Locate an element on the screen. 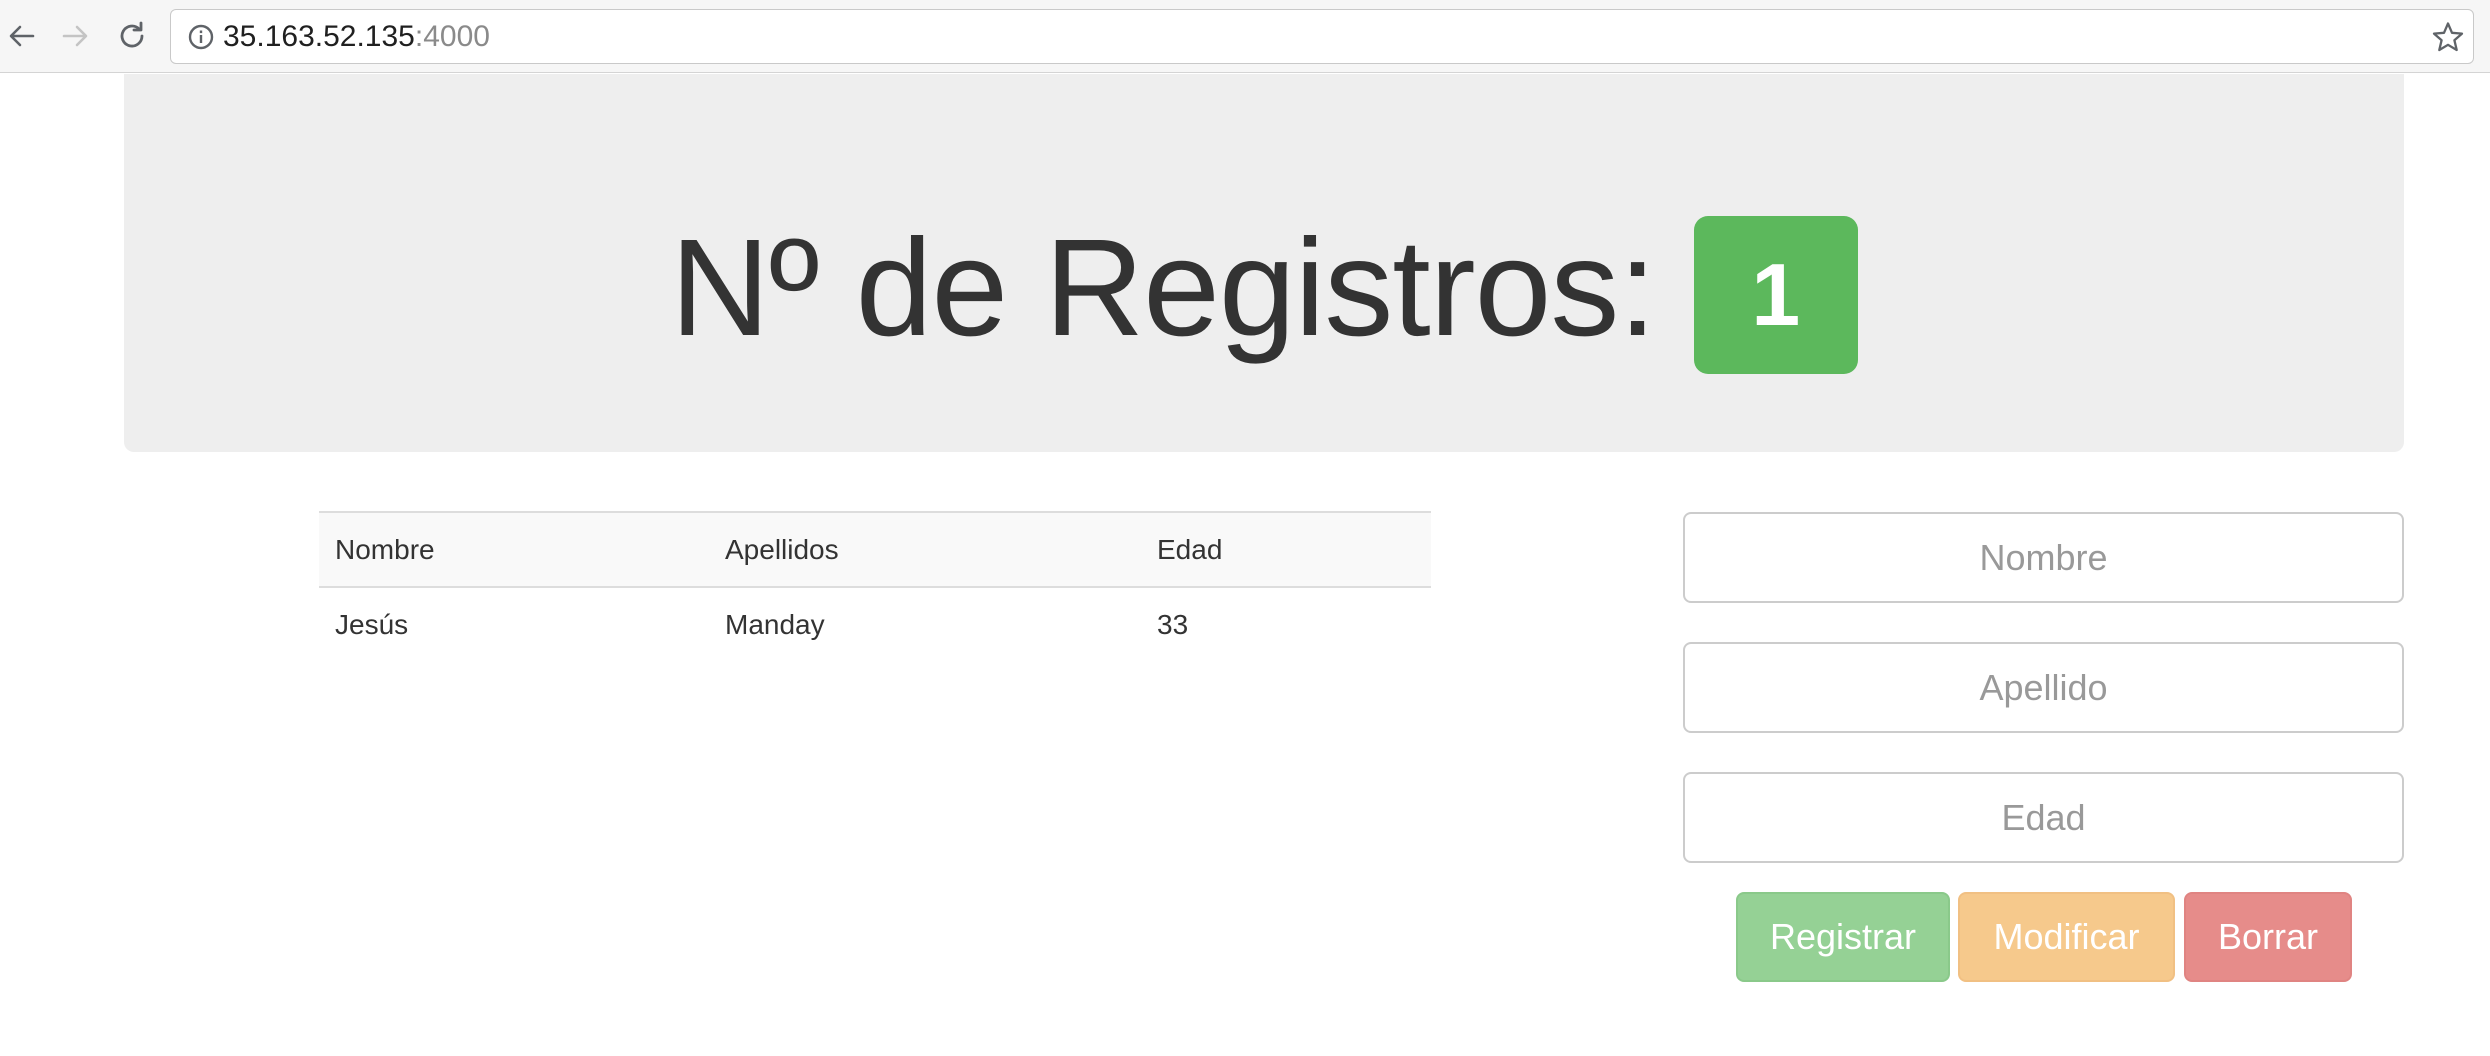  forward-button is located at coordinates (75, 36).